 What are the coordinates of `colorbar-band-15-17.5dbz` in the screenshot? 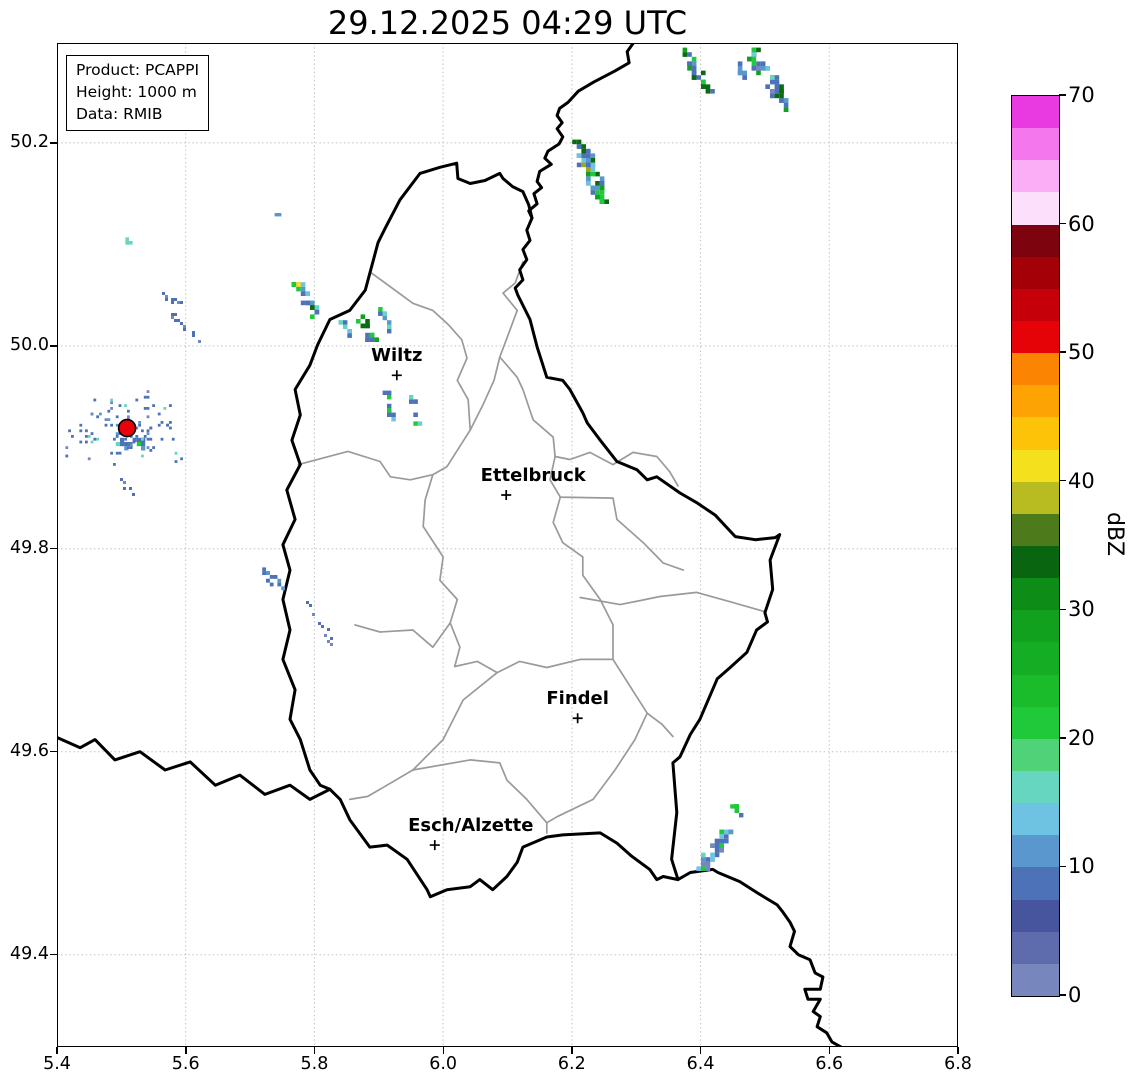 It's located at (1035, 787).